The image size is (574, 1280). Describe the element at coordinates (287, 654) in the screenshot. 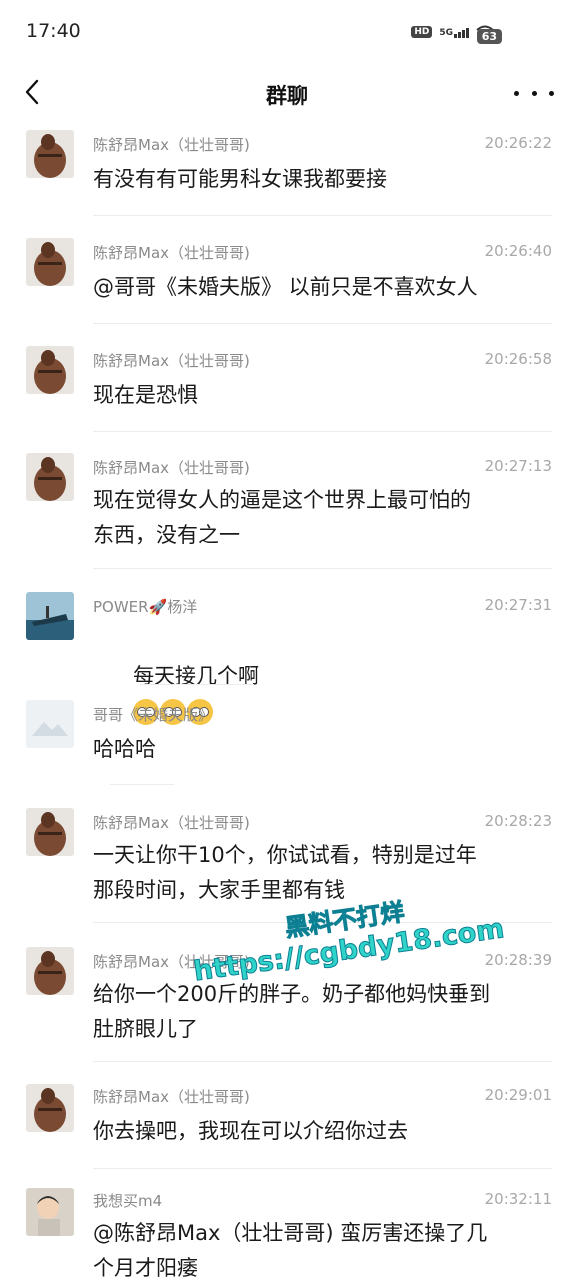

I see `chat-message: POWER🚀杨洋 20:27:31 每天接几个啊` at that location.